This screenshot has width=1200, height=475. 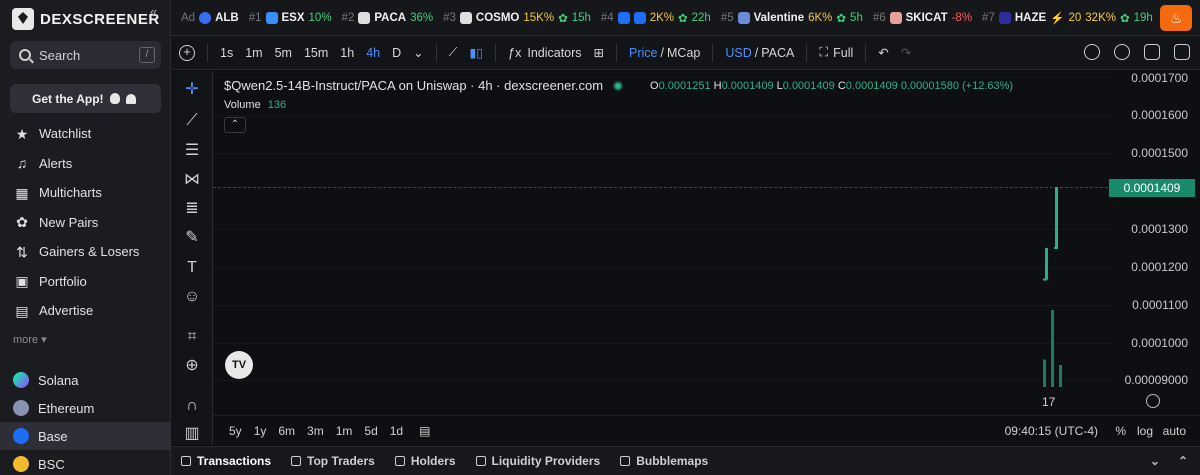 What do you see at coordinates (347, 53) in the screenshot?
I see `interval-1h: 1h` at bounding box center [347, 53].